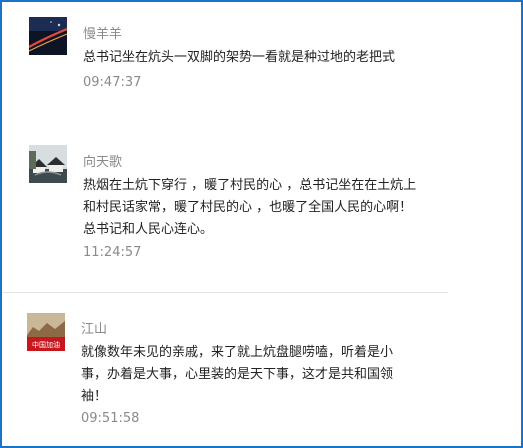 The width and height of the screenshot is (523, 448). Describe the element at coordinates (102, 160) in the screenshot. I see `username: 向天歌` at that location.